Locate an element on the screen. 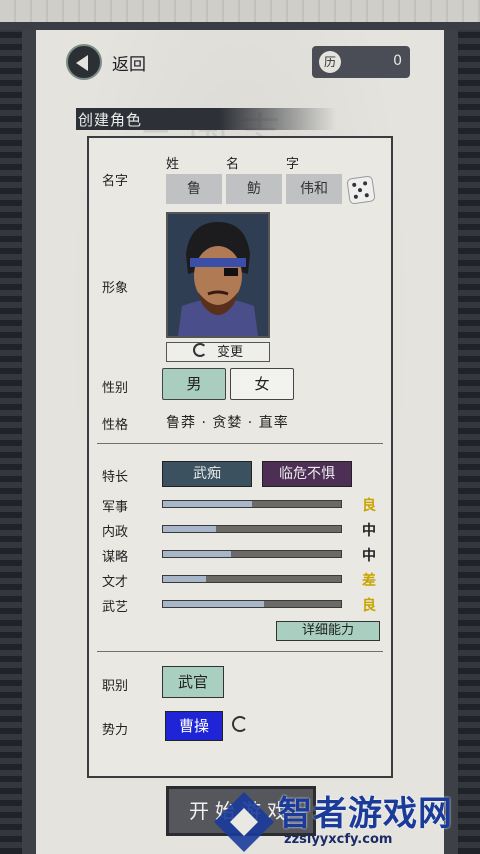 The image size is (480, 854). faction-button: 曹操 is located at coordinates (194, 726).